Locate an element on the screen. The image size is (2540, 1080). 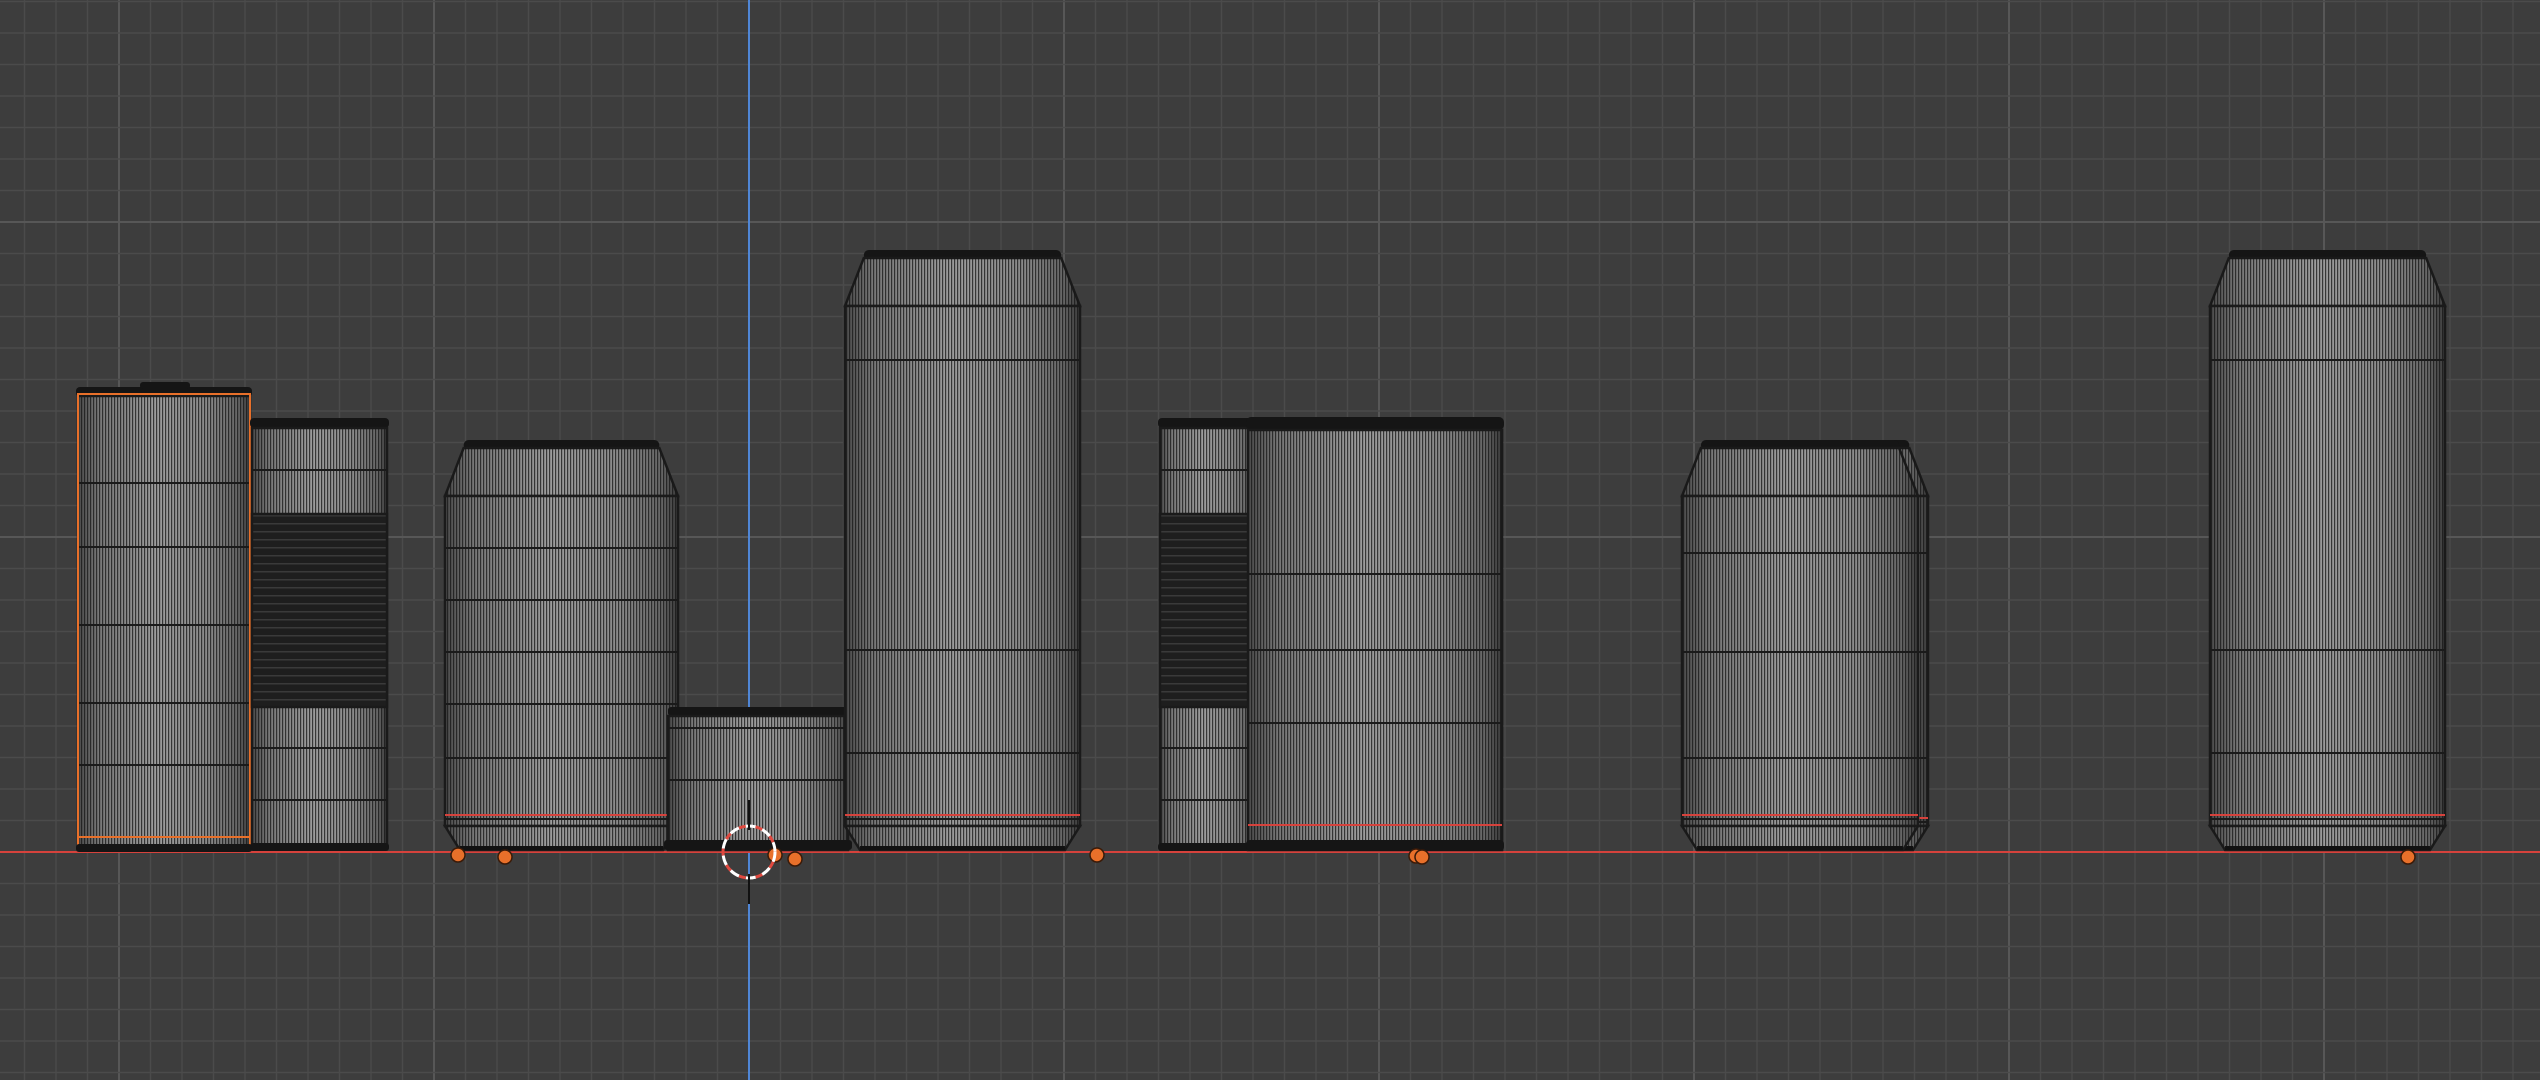
can-wide is located at coordinates (1375, 634).